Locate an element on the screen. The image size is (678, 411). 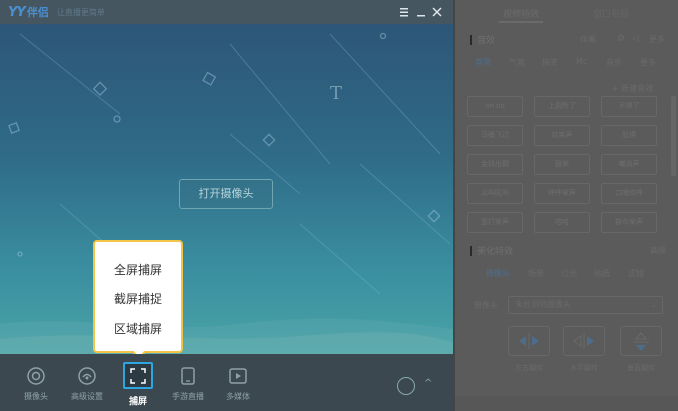
effects-category-scene: 场景 is located at coordinates (536, 273).